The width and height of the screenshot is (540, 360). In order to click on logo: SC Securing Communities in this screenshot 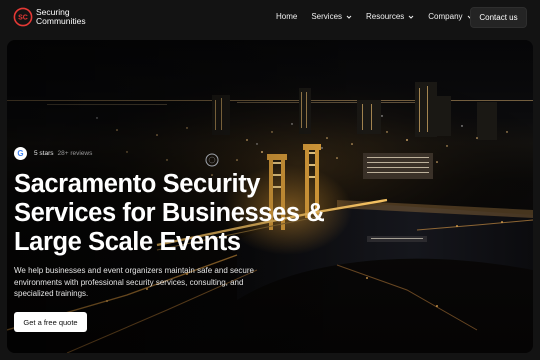, I will do `click(49, 17)`.